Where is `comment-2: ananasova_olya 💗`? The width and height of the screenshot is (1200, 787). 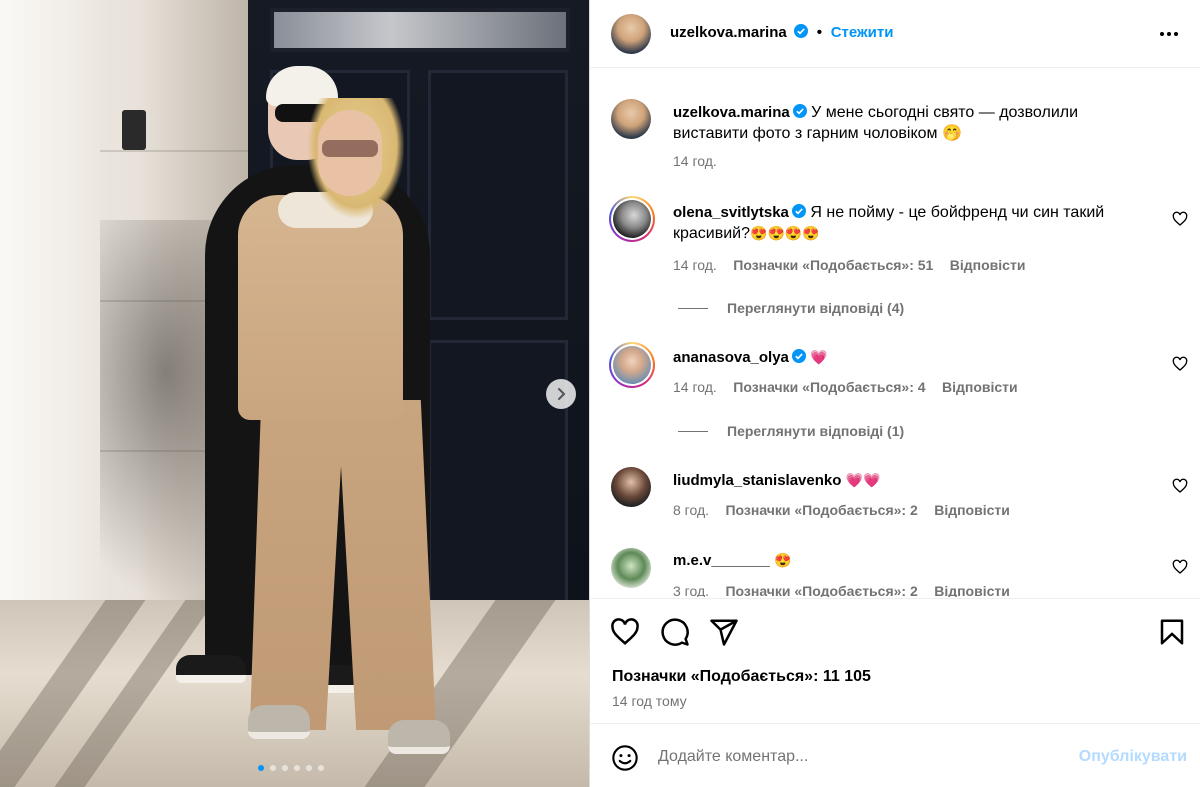
comment-2: ananasova_olya 💗 is located at coordinates (913, 357).